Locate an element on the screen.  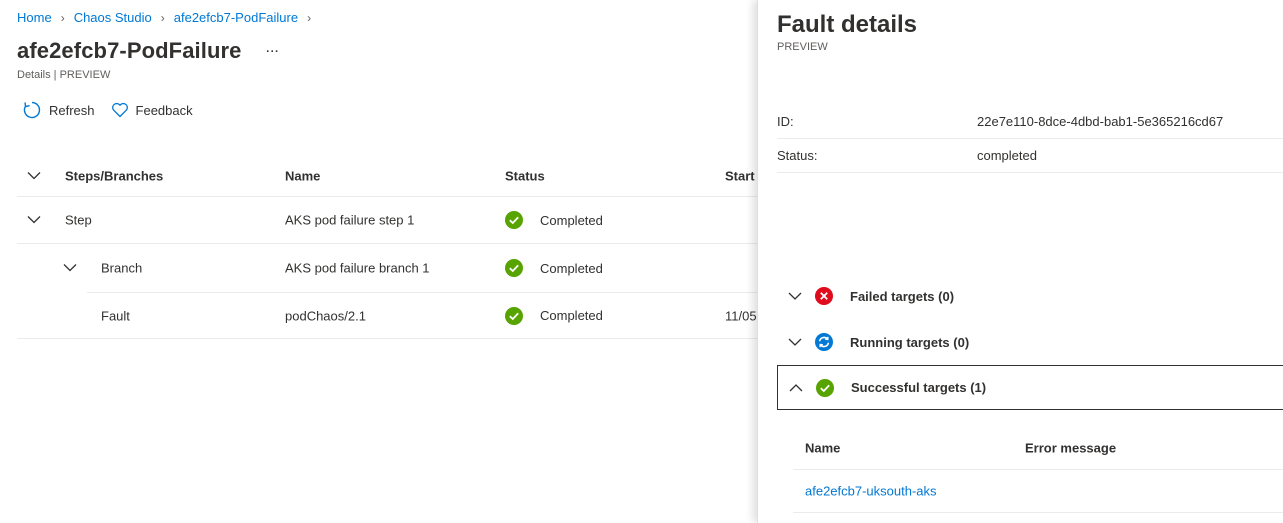
table-row-fault: Fault podChaos/2.1 Completed 11/05 is located at coordinates (387, 316).